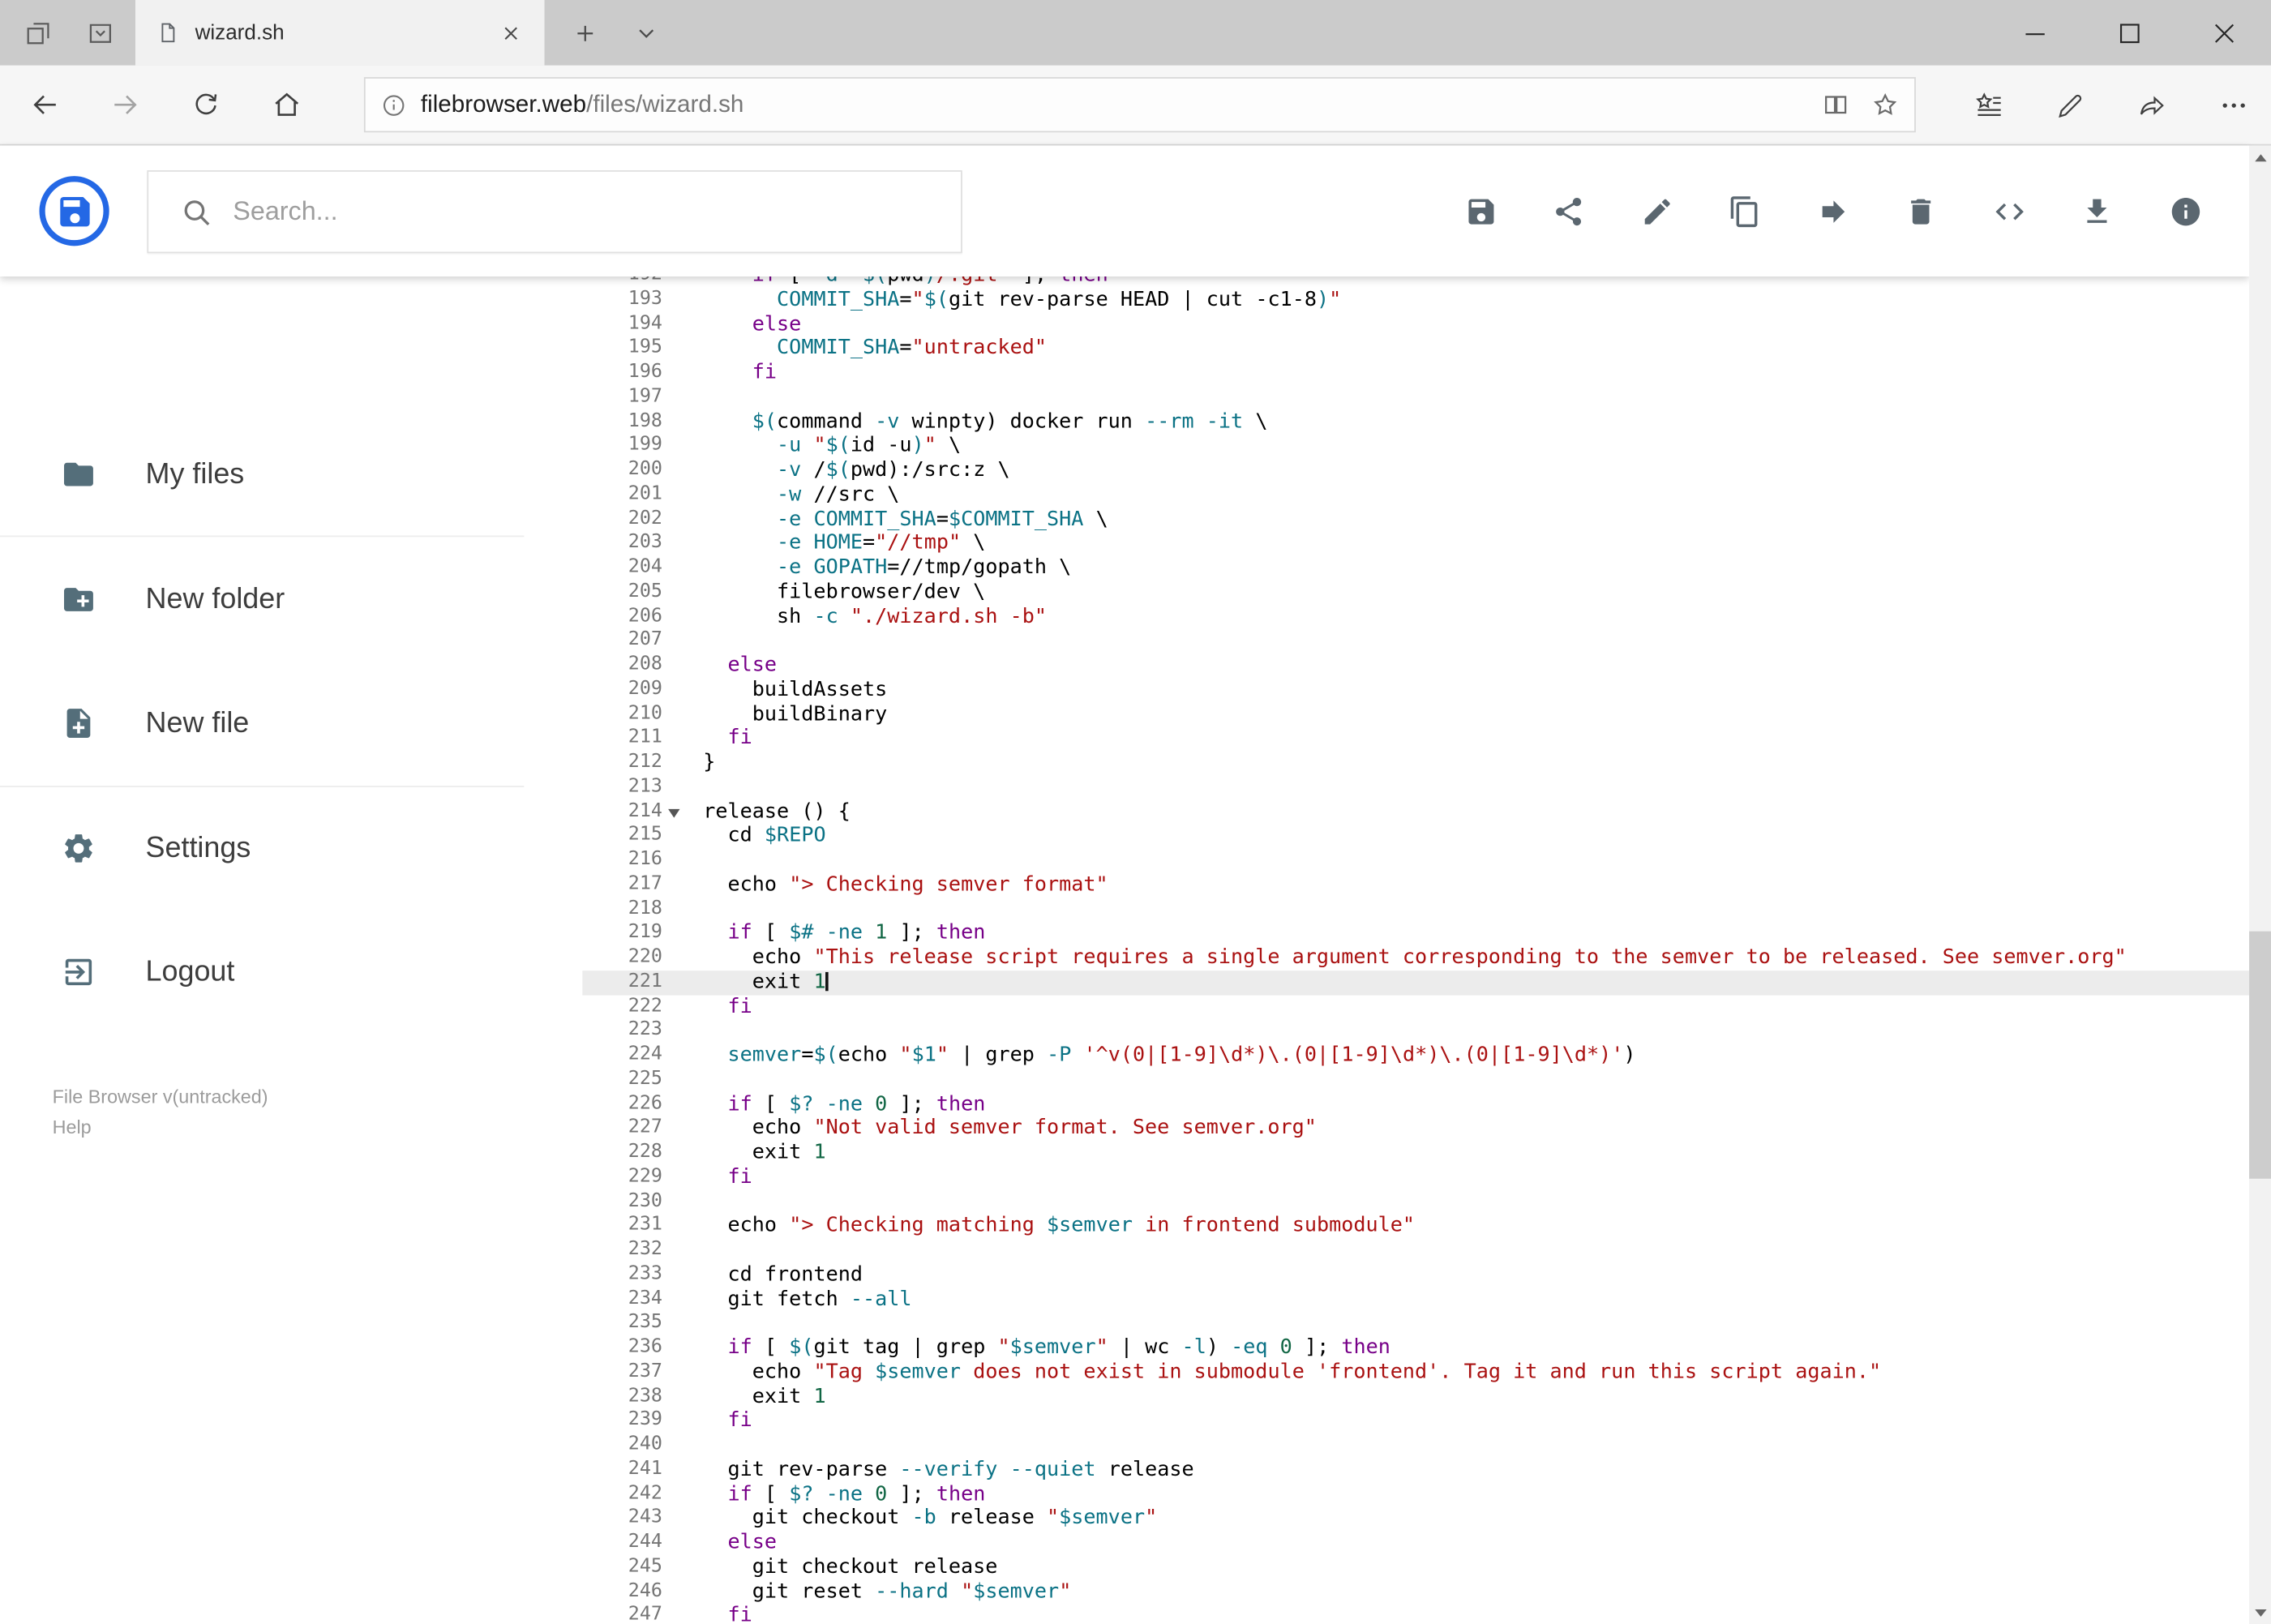 The width and height of the screenshot is (2271, 1624). Describe the element at coordinates (645, 34) in the screenshot. I see `tab-list-dropdown` at that location.